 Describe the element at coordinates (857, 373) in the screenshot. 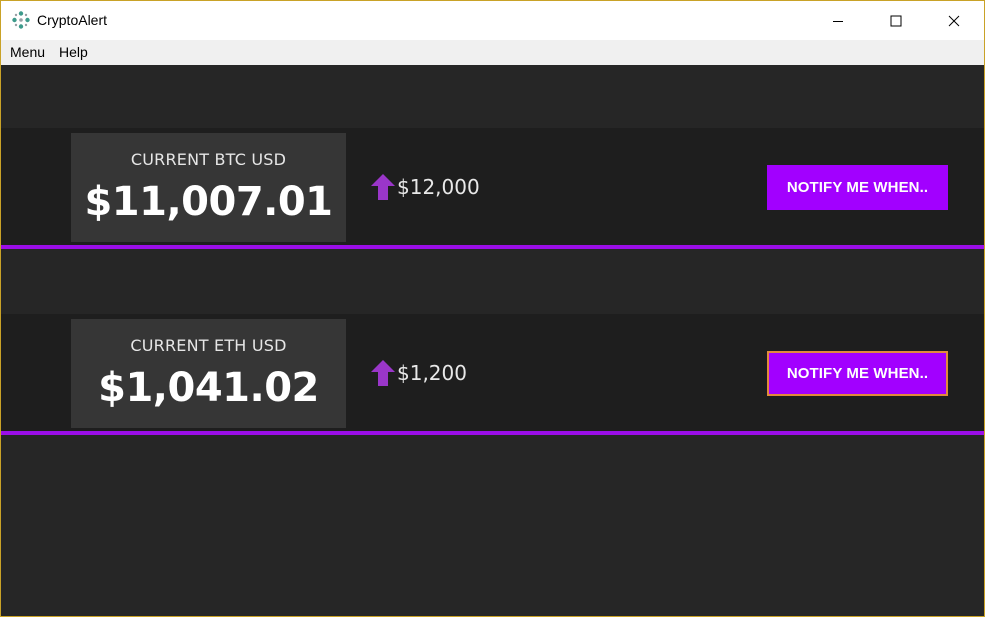

I see `notify-me-button-eth: NOTIFY ME WHEN..` at that location.